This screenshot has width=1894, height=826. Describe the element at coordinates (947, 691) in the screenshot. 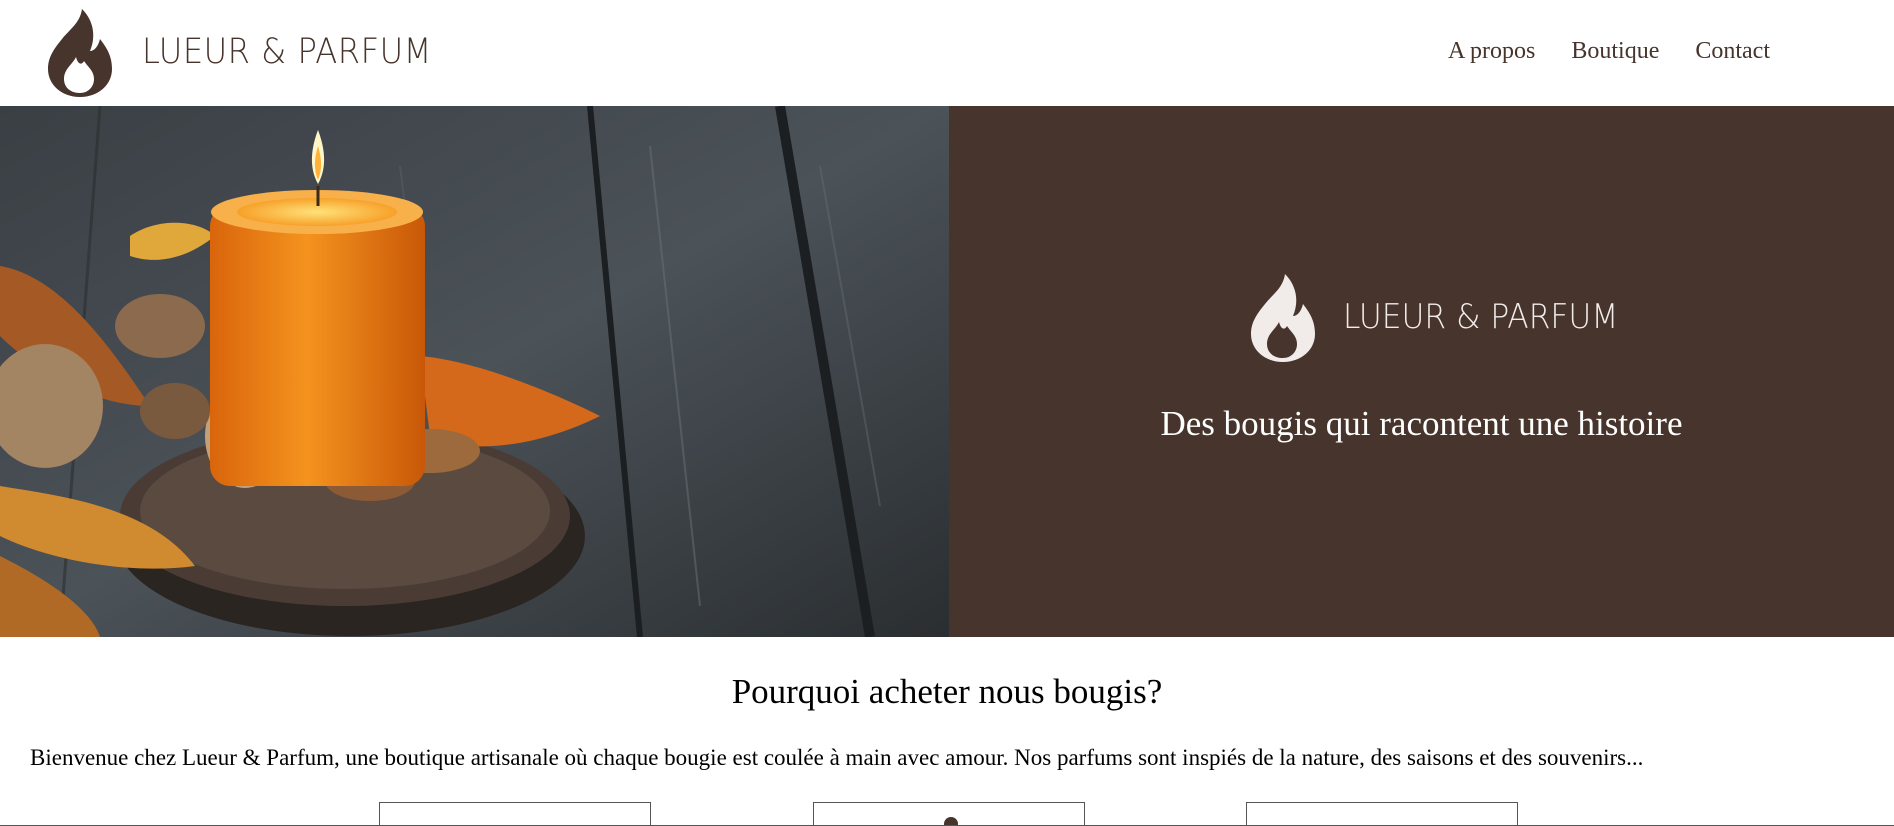

I see `section-title: Pourquoi acheter nous bougis?` at that location.